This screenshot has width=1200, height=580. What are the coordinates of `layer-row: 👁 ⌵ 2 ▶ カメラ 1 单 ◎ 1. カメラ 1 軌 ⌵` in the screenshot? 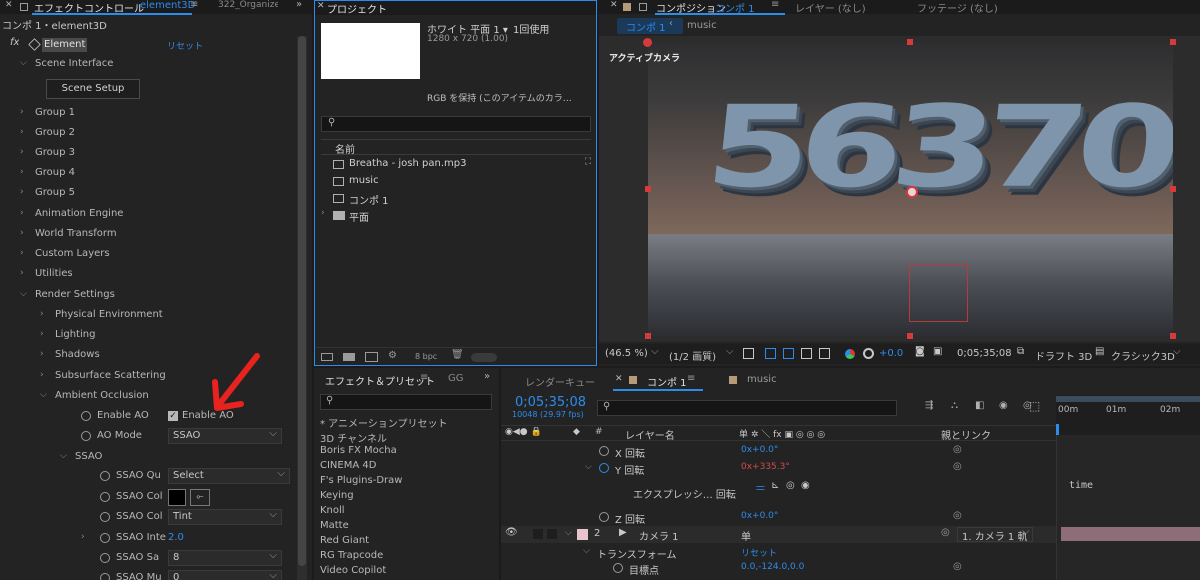 It's located at (778, 534).